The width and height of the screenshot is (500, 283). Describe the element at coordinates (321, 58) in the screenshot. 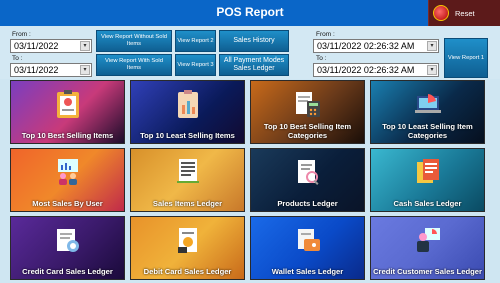

I see `to-datetime-label: To :` at that location.